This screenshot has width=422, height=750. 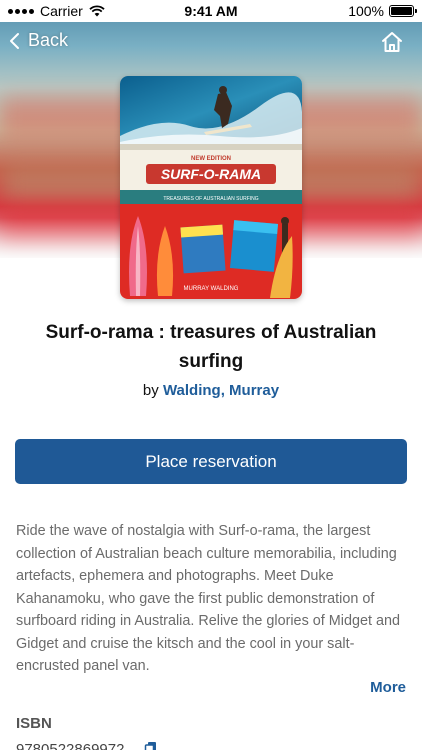 What do you see at coordinates (211, 11) in the screenshot?
I see `status-bar: Carrier 9:41 AM 100%` at bounding box center [211, 11].